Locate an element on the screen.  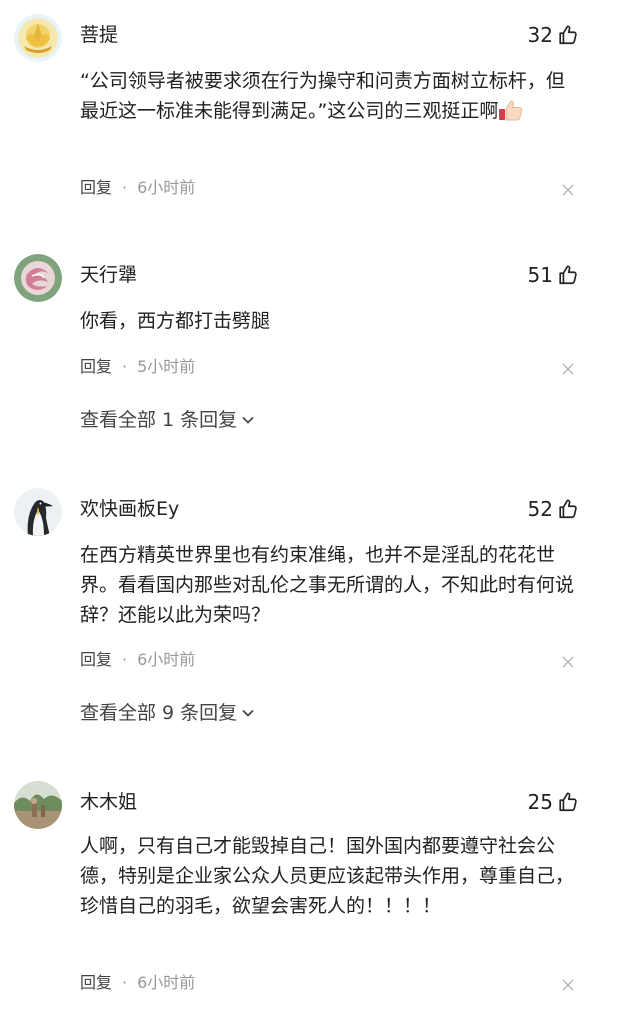
garden-avatar-icon is located at coordinates (38, 805).